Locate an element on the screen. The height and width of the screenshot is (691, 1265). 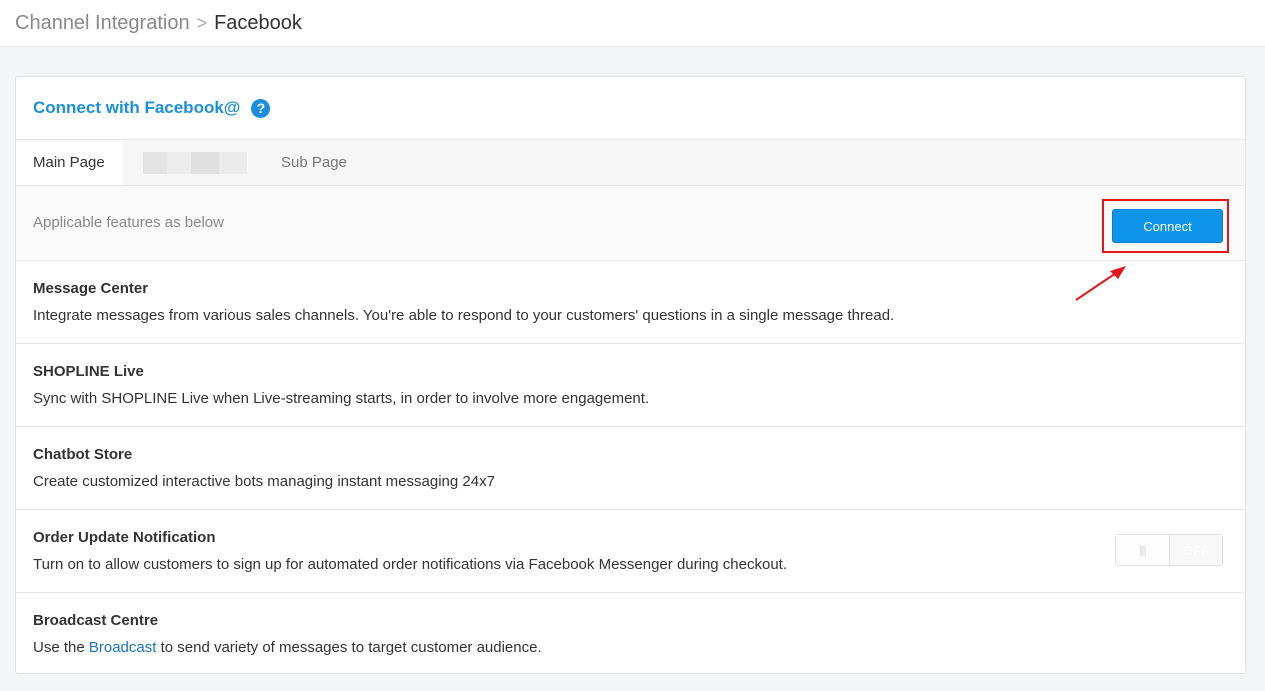
order-notification-toggle: ||| OFF is located at coordinates (1169, 550).